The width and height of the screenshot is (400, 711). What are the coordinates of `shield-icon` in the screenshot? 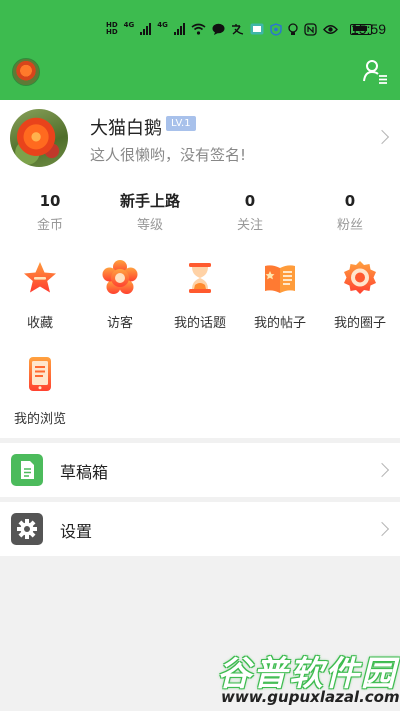 It's located at (276, 29).